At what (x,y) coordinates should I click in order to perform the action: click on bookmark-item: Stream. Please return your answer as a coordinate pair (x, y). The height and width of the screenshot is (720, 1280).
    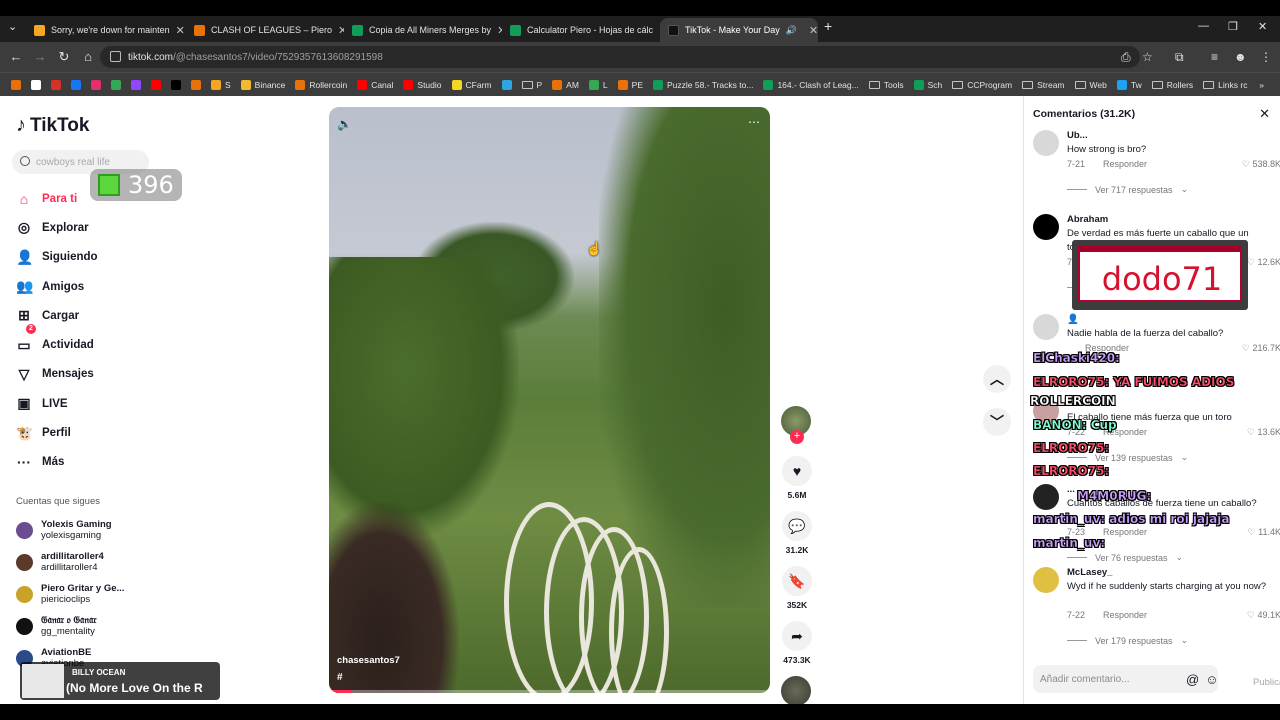
    Looking at the image, I should click on (1043, 85).